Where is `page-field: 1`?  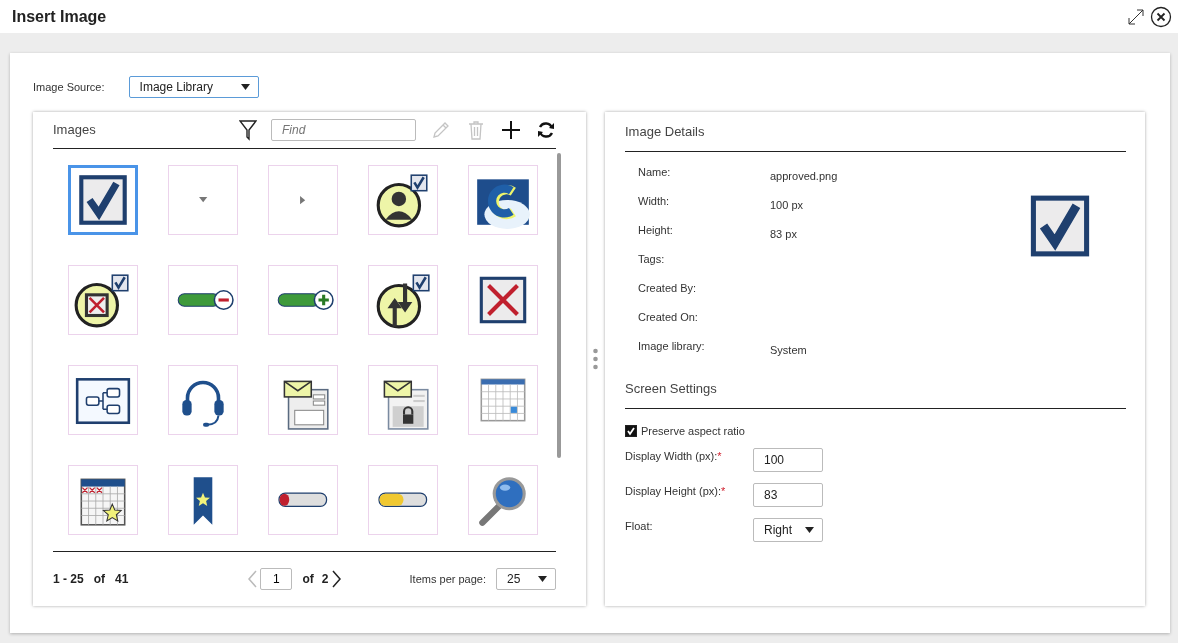
page-field: 1 is located at coordinates (276, 578).